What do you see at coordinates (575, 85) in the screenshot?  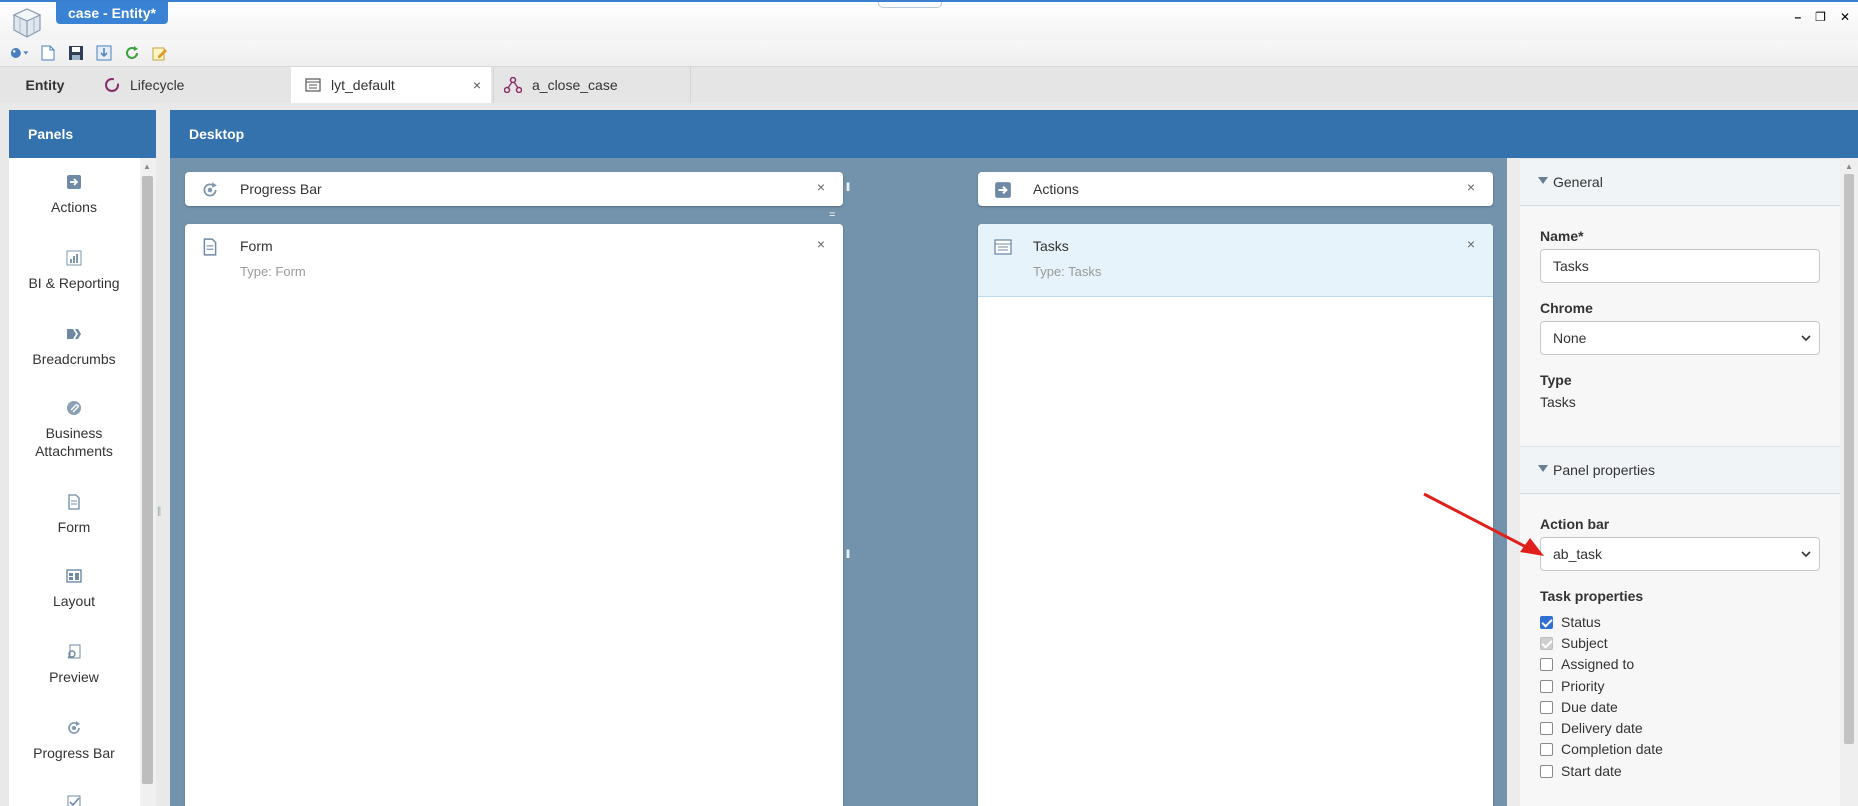 I see `tab-label: a_close_case` at bounding box center [575, 85].